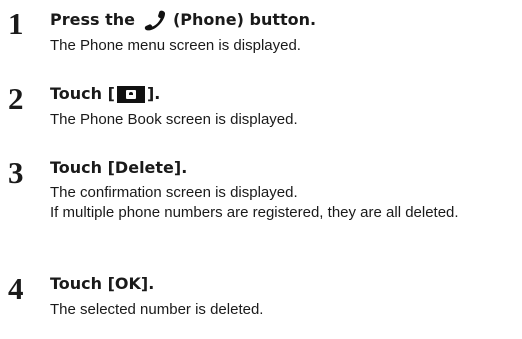  Describe the element at coordinates (16, 172) in the screenshot. I see `step-number: 3` at that location.